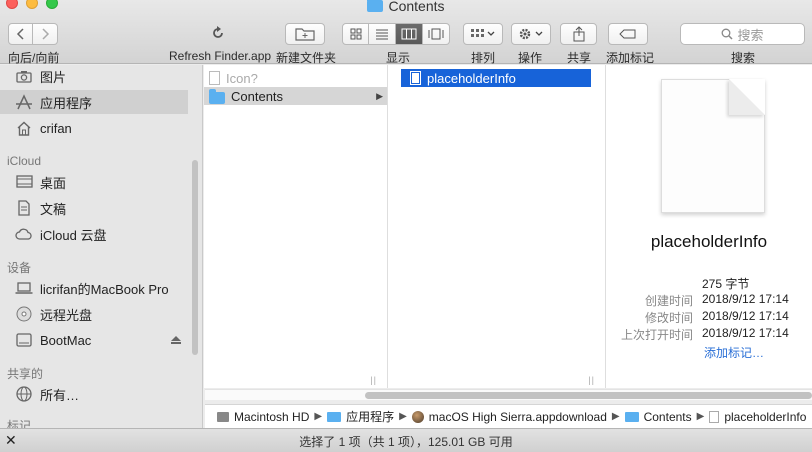 The width and height of the screenshot is (812, 452). Describe the element at coordinates (295, 78) in the screenshot. I see `file-row: Icon?` at that location.